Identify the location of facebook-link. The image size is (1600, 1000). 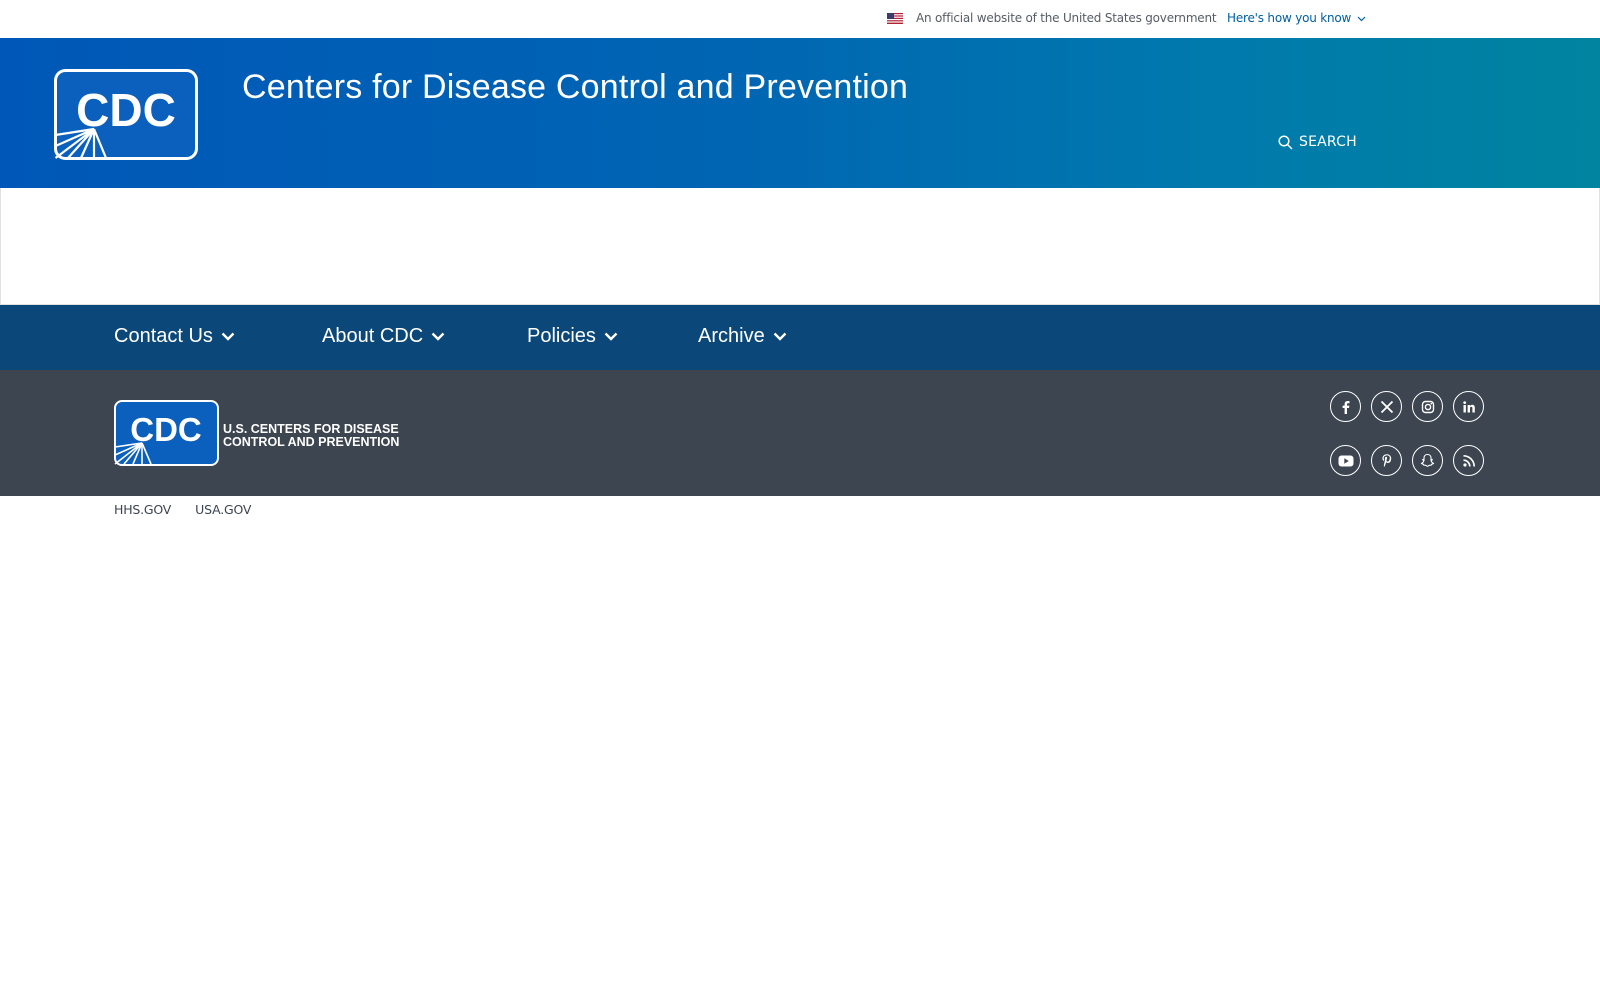
(1345, 406).